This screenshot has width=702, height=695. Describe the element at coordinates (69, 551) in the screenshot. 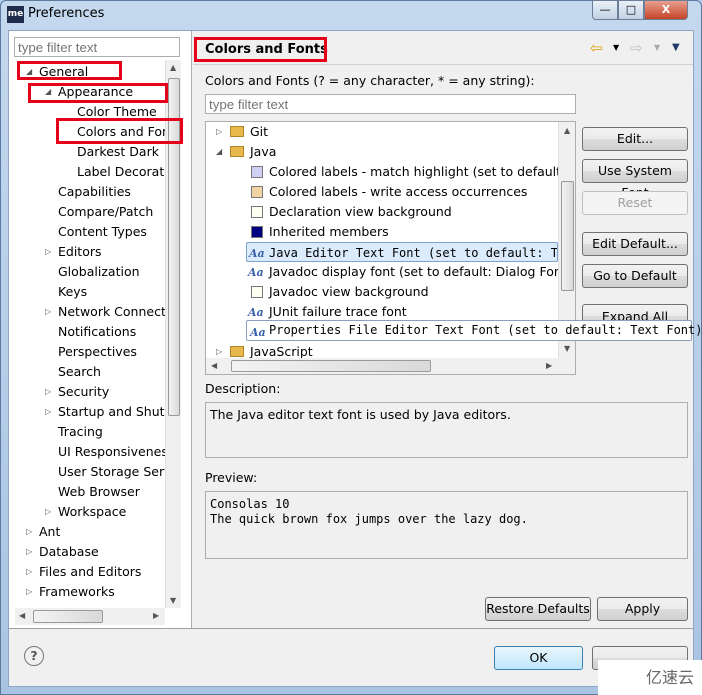

I see `tree-item-label: Database` at that location.